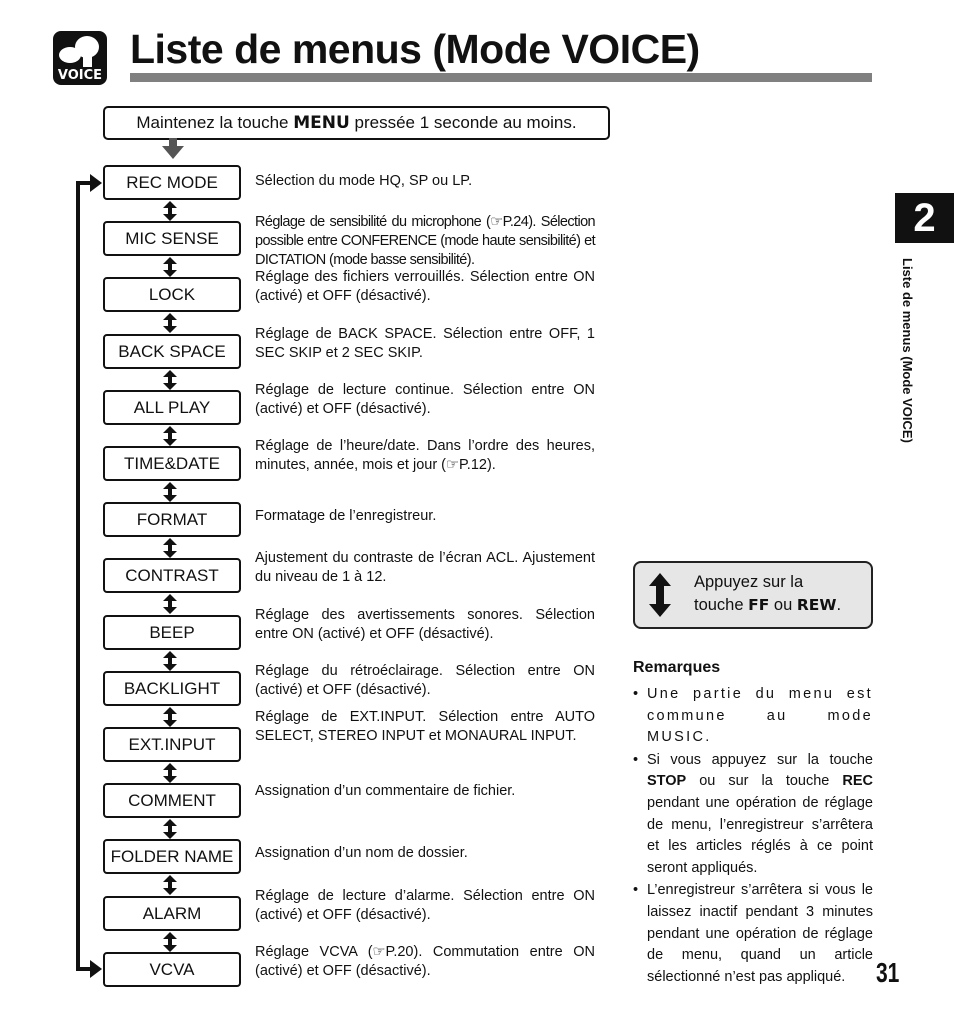  I want to click on page-title: Liste de menus (Mode VOICE), so click(415, 49).